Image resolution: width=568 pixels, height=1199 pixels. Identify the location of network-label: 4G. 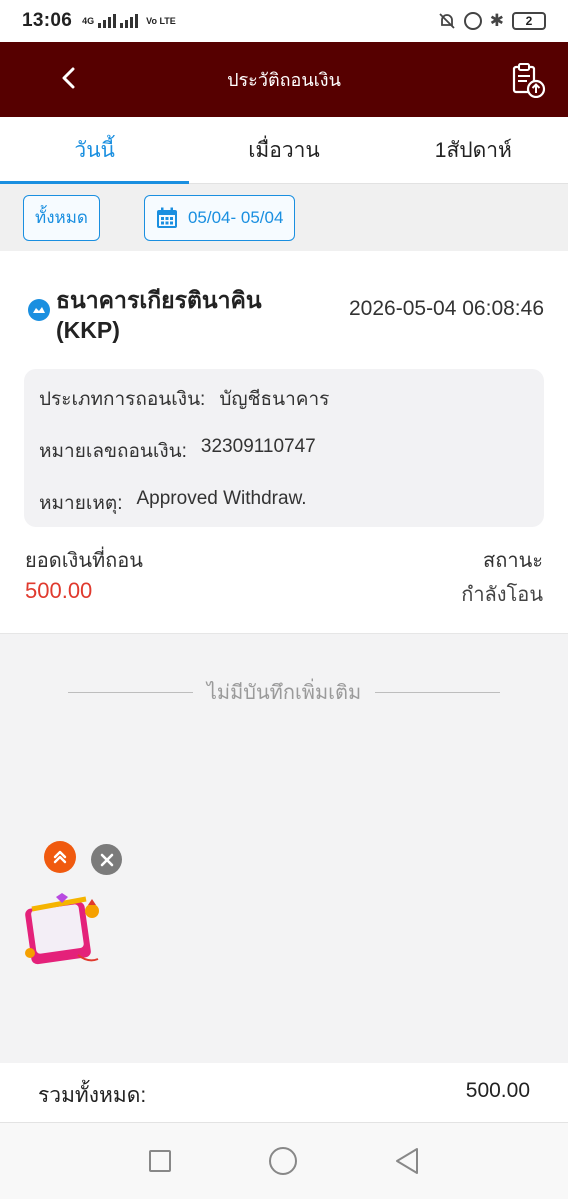
(88, 21).